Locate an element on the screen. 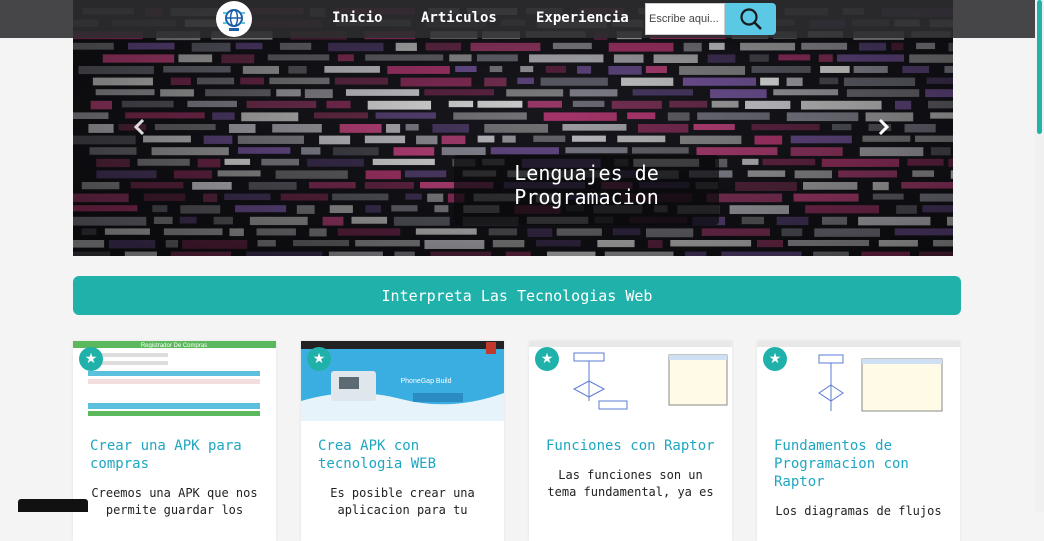  chevron-right-icon is located at coordinates (884, 127).